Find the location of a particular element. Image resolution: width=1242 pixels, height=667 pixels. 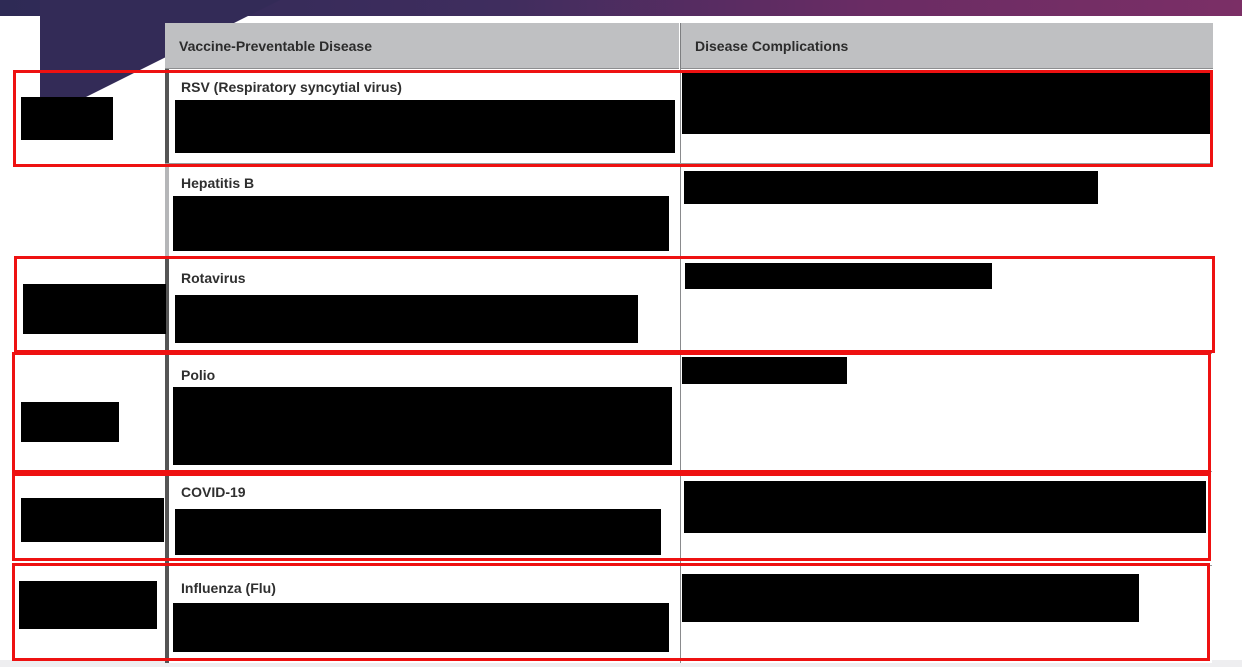

highlight-box-covid is located at coordinates (611, 517).